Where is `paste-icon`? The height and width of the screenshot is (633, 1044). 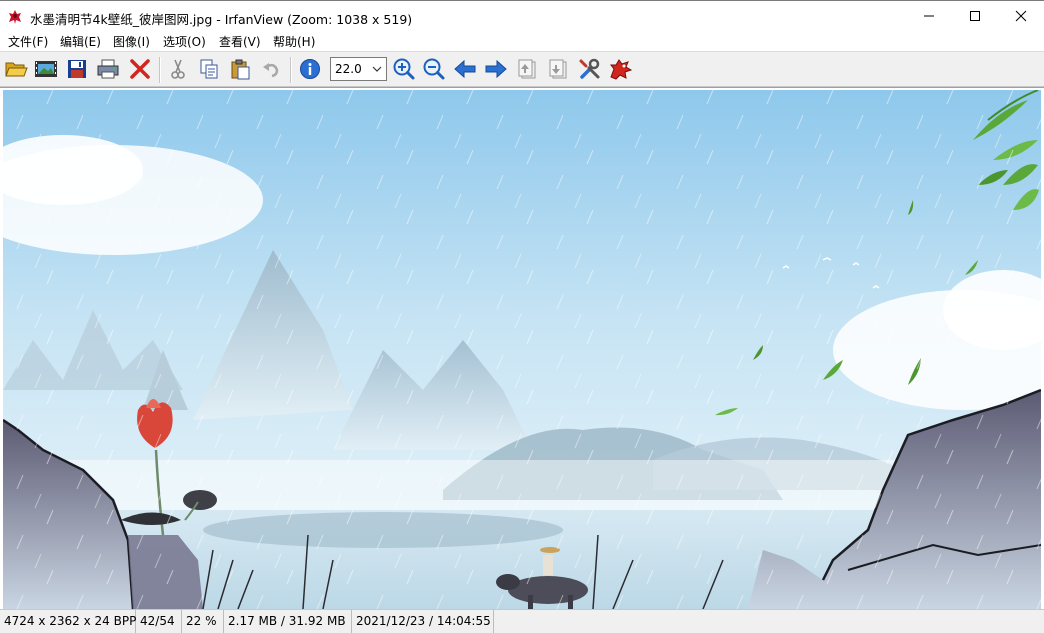 paste-icon is located at coordinates (240, 69).